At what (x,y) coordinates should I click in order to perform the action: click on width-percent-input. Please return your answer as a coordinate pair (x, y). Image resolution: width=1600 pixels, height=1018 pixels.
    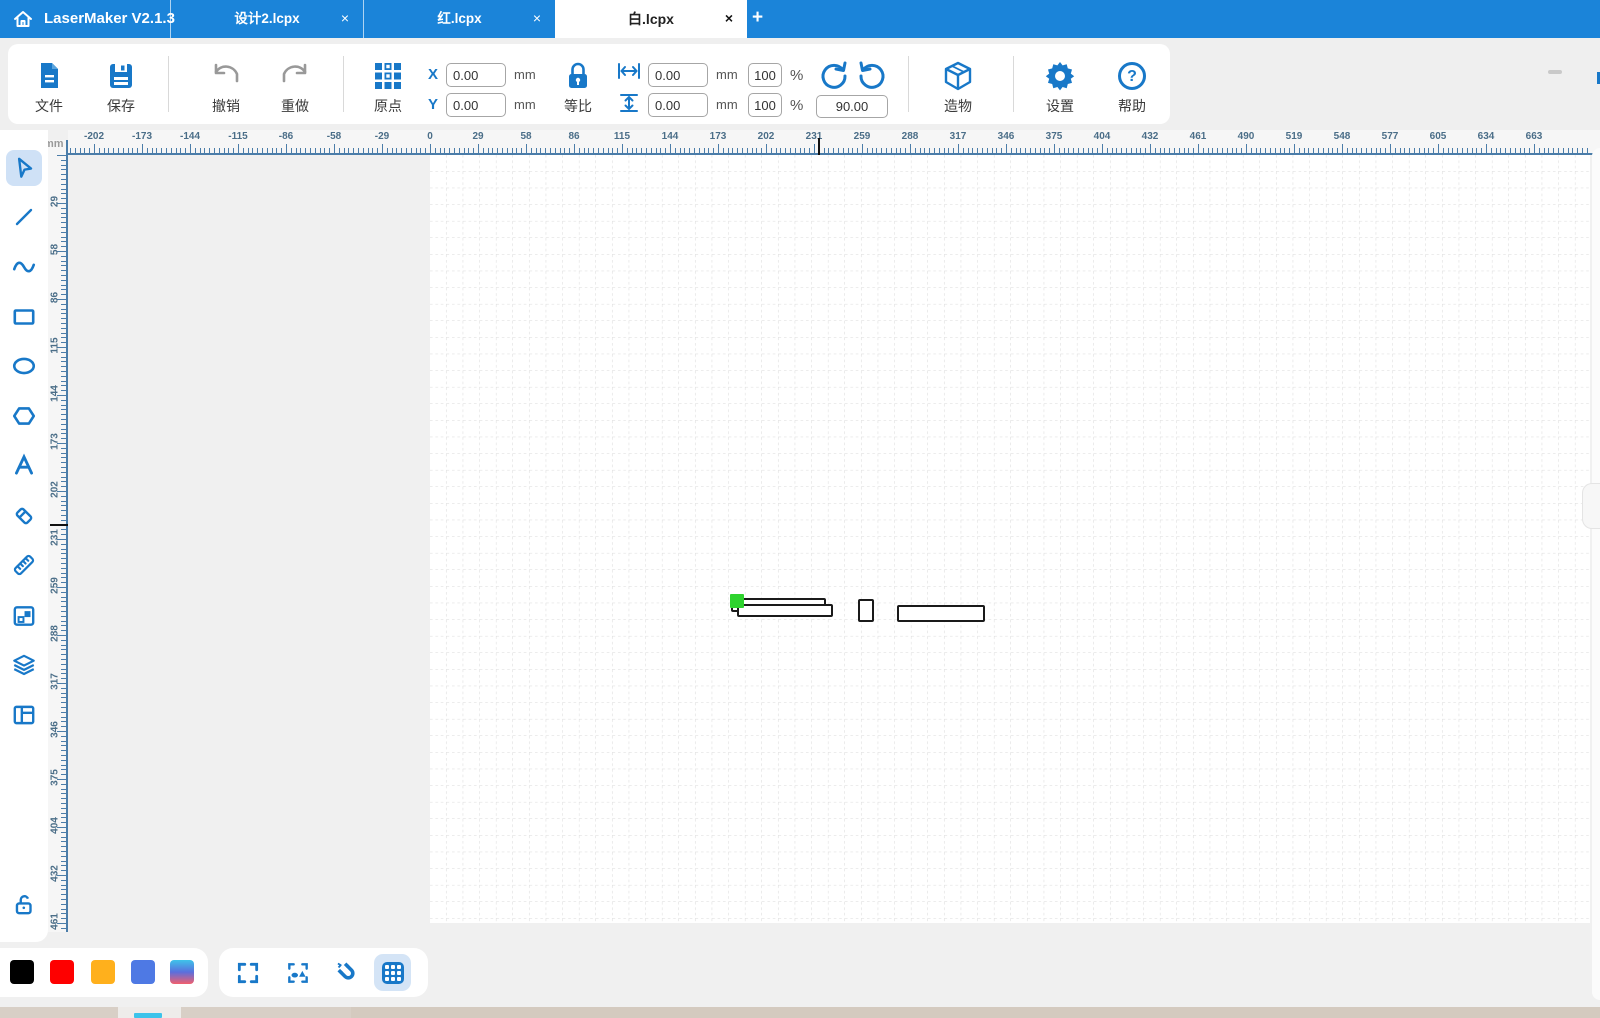
    Looking at the image, I should click on (765, 75).